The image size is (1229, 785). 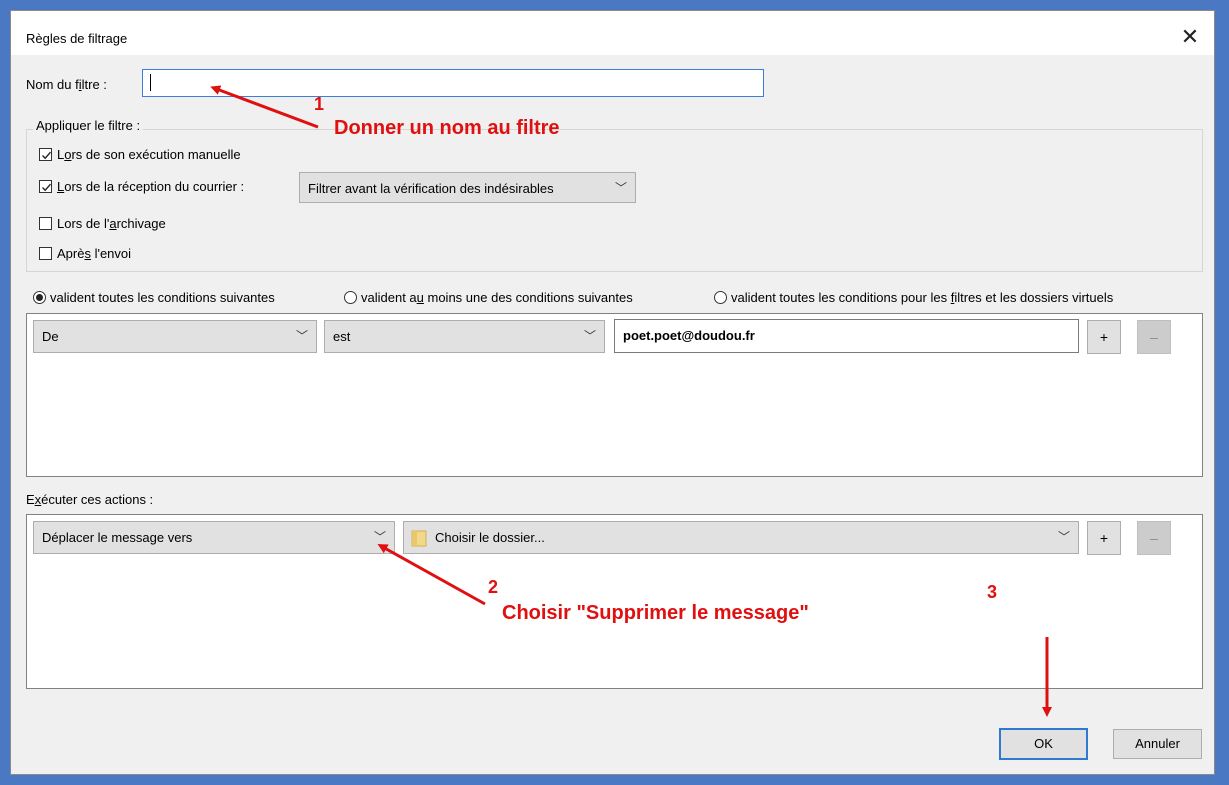 What do you see at coordinates (493, 587) in the screenshot?
I see `annotation-number-2: 2` at bounding box center [493, 587].